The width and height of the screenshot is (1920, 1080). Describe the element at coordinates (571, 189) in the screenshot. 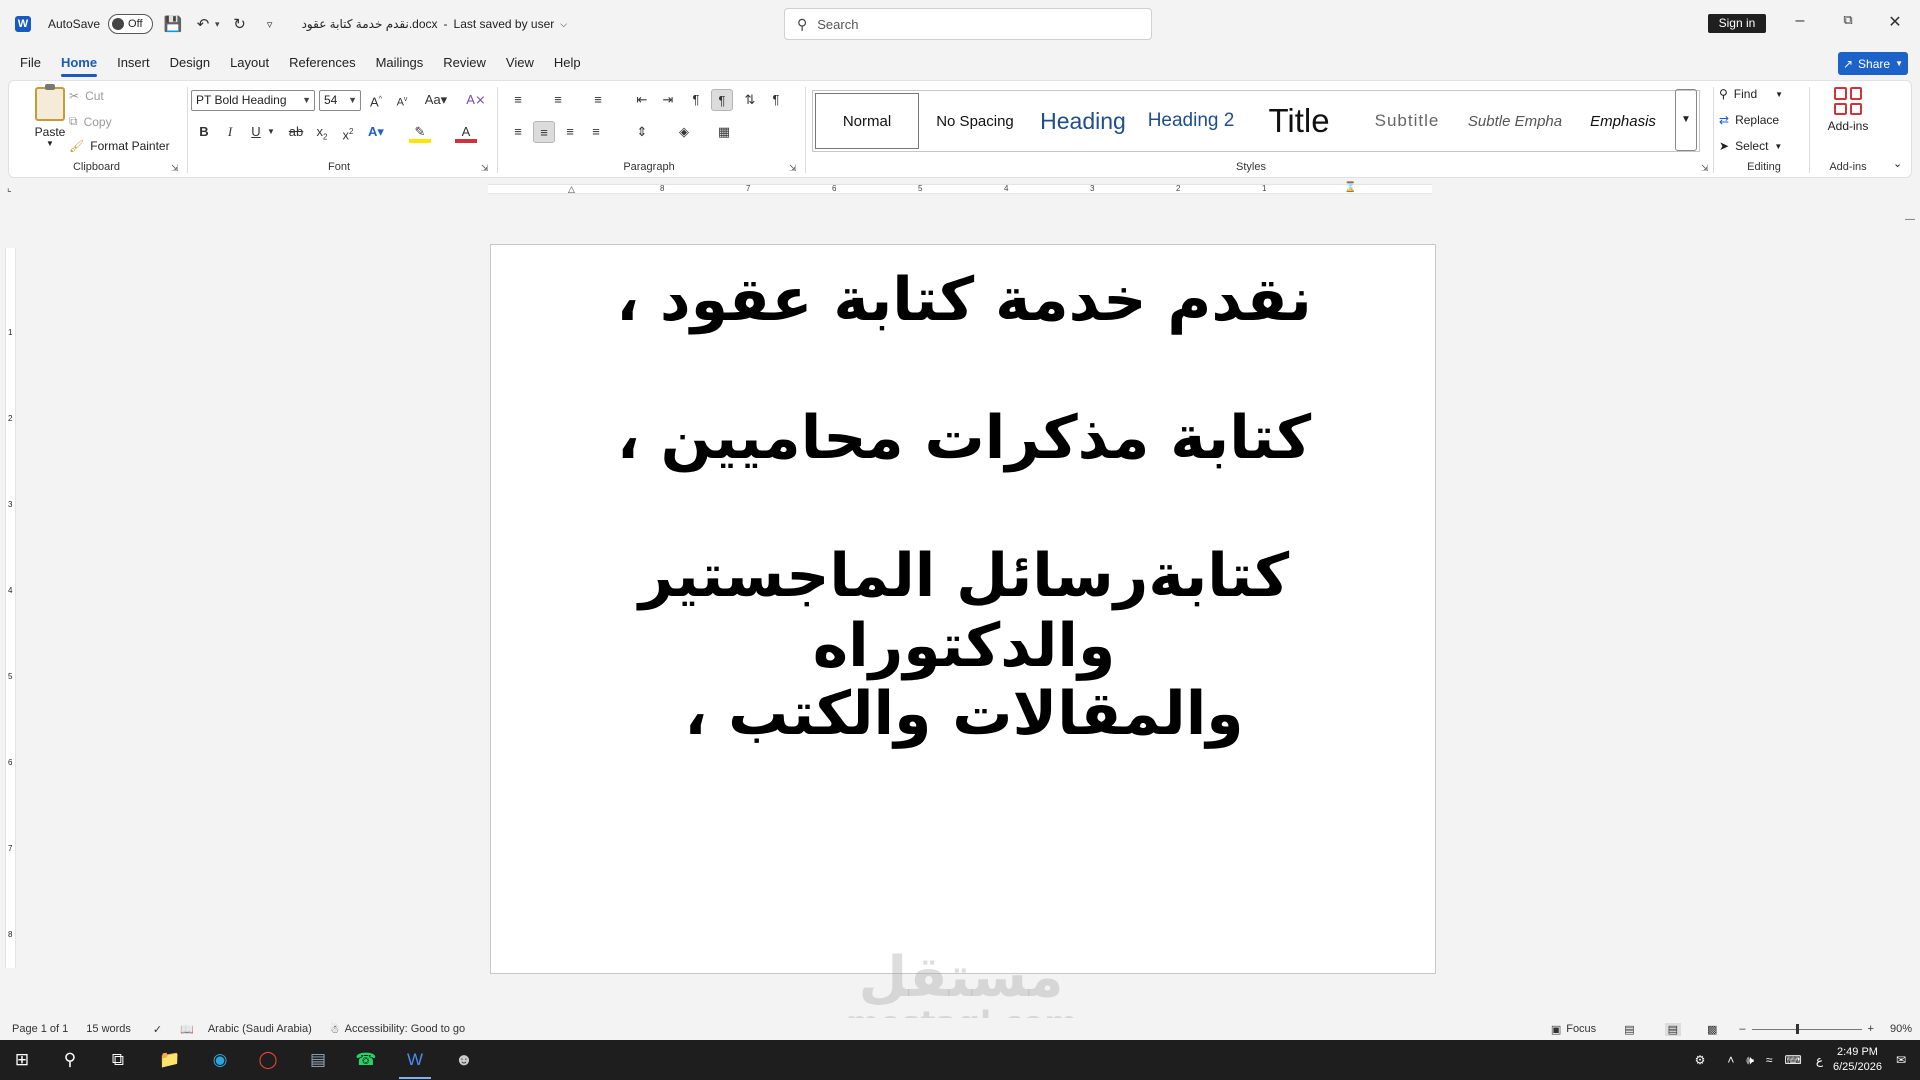

I see `left-indent-marker: △` at that location.